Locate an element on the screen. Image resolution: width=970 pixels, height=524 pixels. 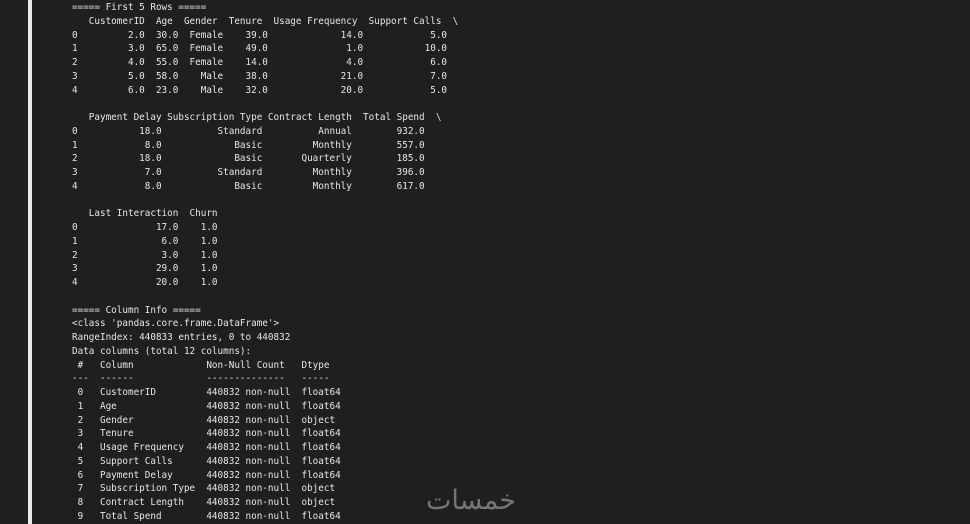
console-line: 3 7.0 Standard Monthly 396.0 is located at coordinates (248, 172).